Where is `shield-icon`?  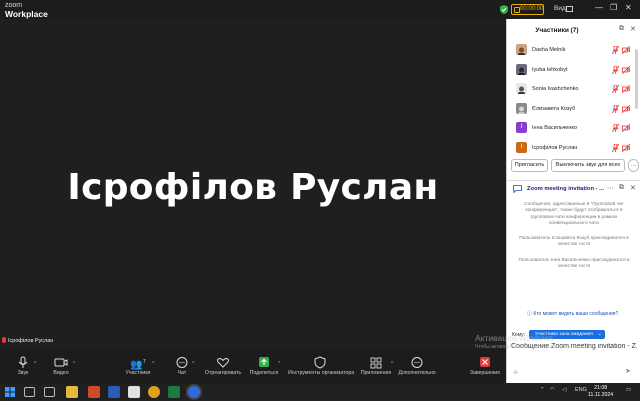
shield-icon is located at coordinates (320, 362).